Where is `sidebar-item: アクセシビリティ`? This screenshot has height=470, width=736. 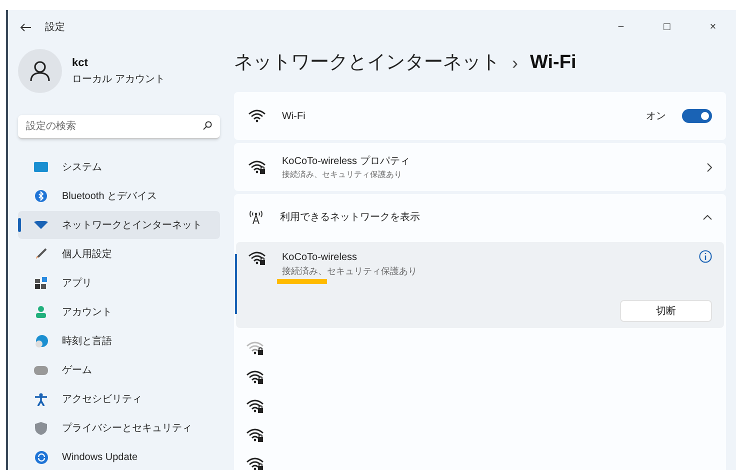
sidebar-item: アクセシビリティ is located at coordinates (119, 399).